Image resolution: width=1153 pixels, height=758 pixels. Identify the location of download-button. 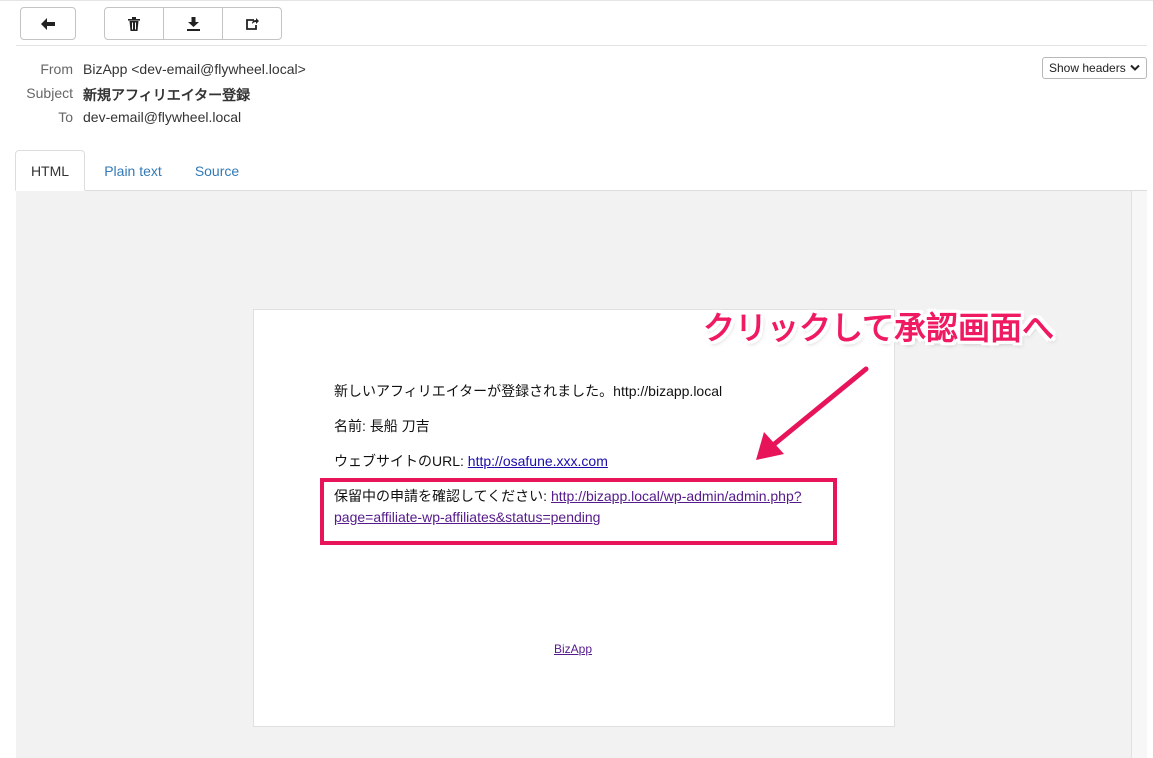
(193, 23).